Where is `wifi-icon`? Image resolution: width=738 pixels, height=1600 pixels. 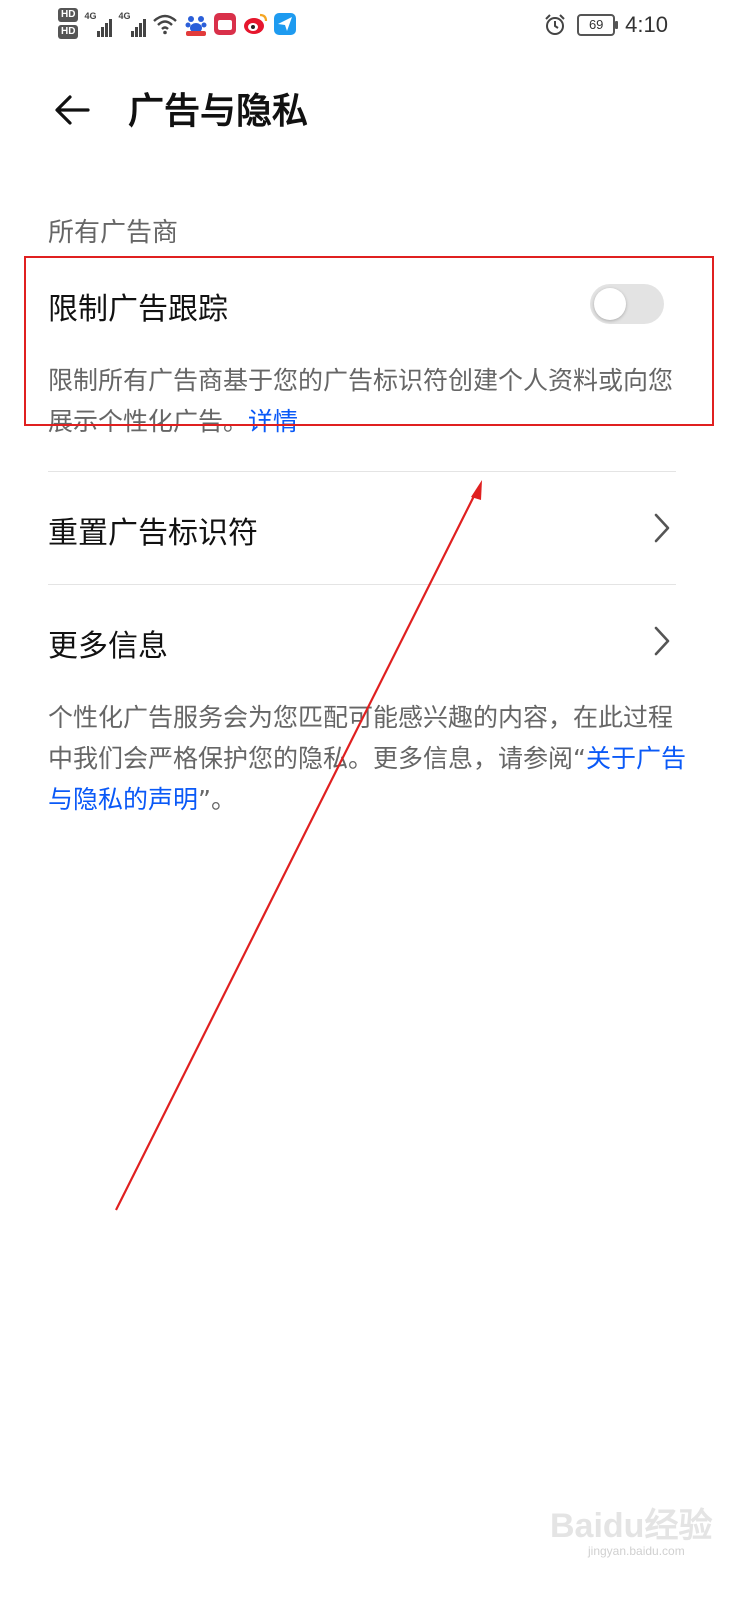
wifi-icon is located at coordinates (165, 24).